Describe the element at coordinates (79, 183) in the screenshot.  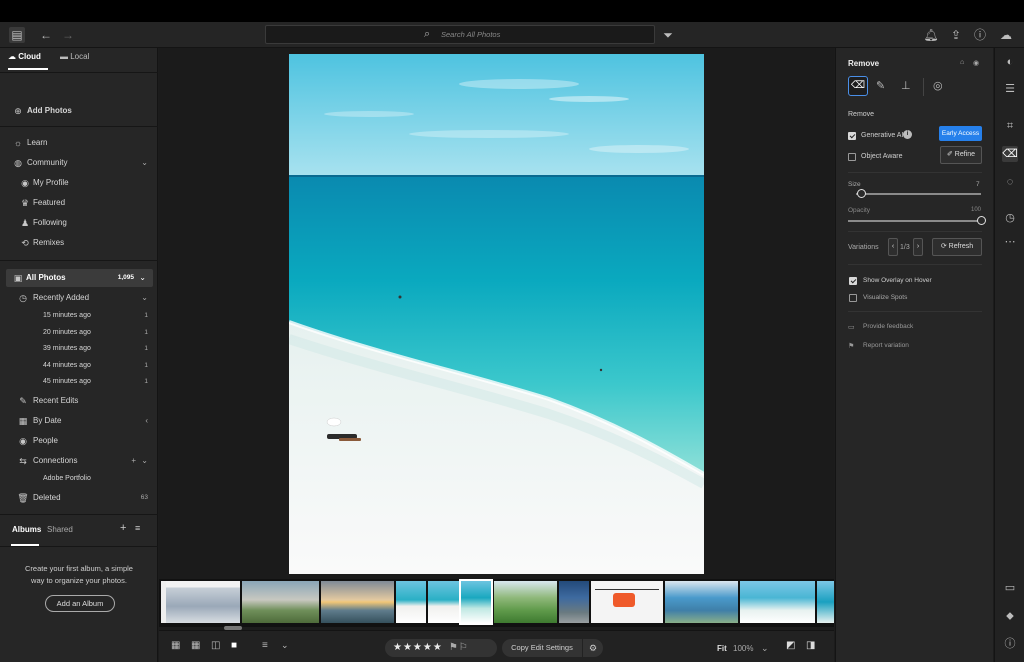
I see `sidebar-item-my-profile: ◉ My Profile` at that location.